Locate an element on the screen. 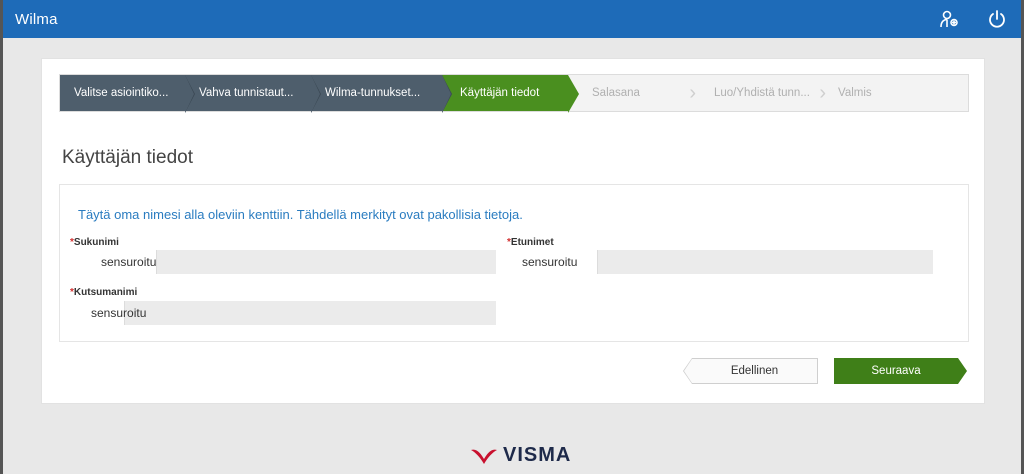  app-title: Wilma is located at coordinates (36, 19).